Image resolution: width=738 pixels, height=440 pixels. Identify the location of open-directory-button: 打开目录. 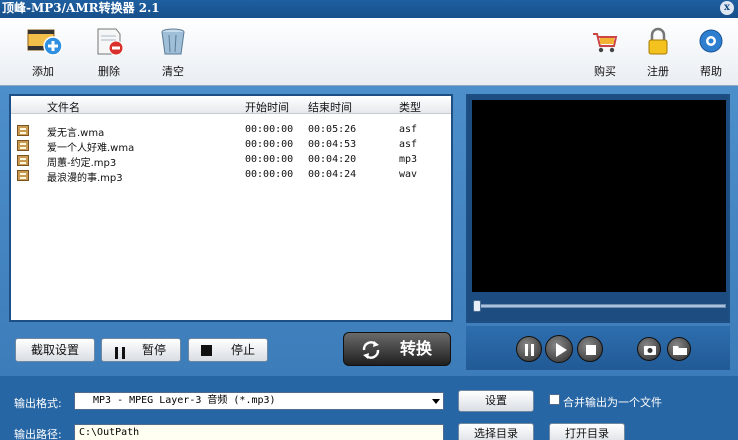
(587, 431).